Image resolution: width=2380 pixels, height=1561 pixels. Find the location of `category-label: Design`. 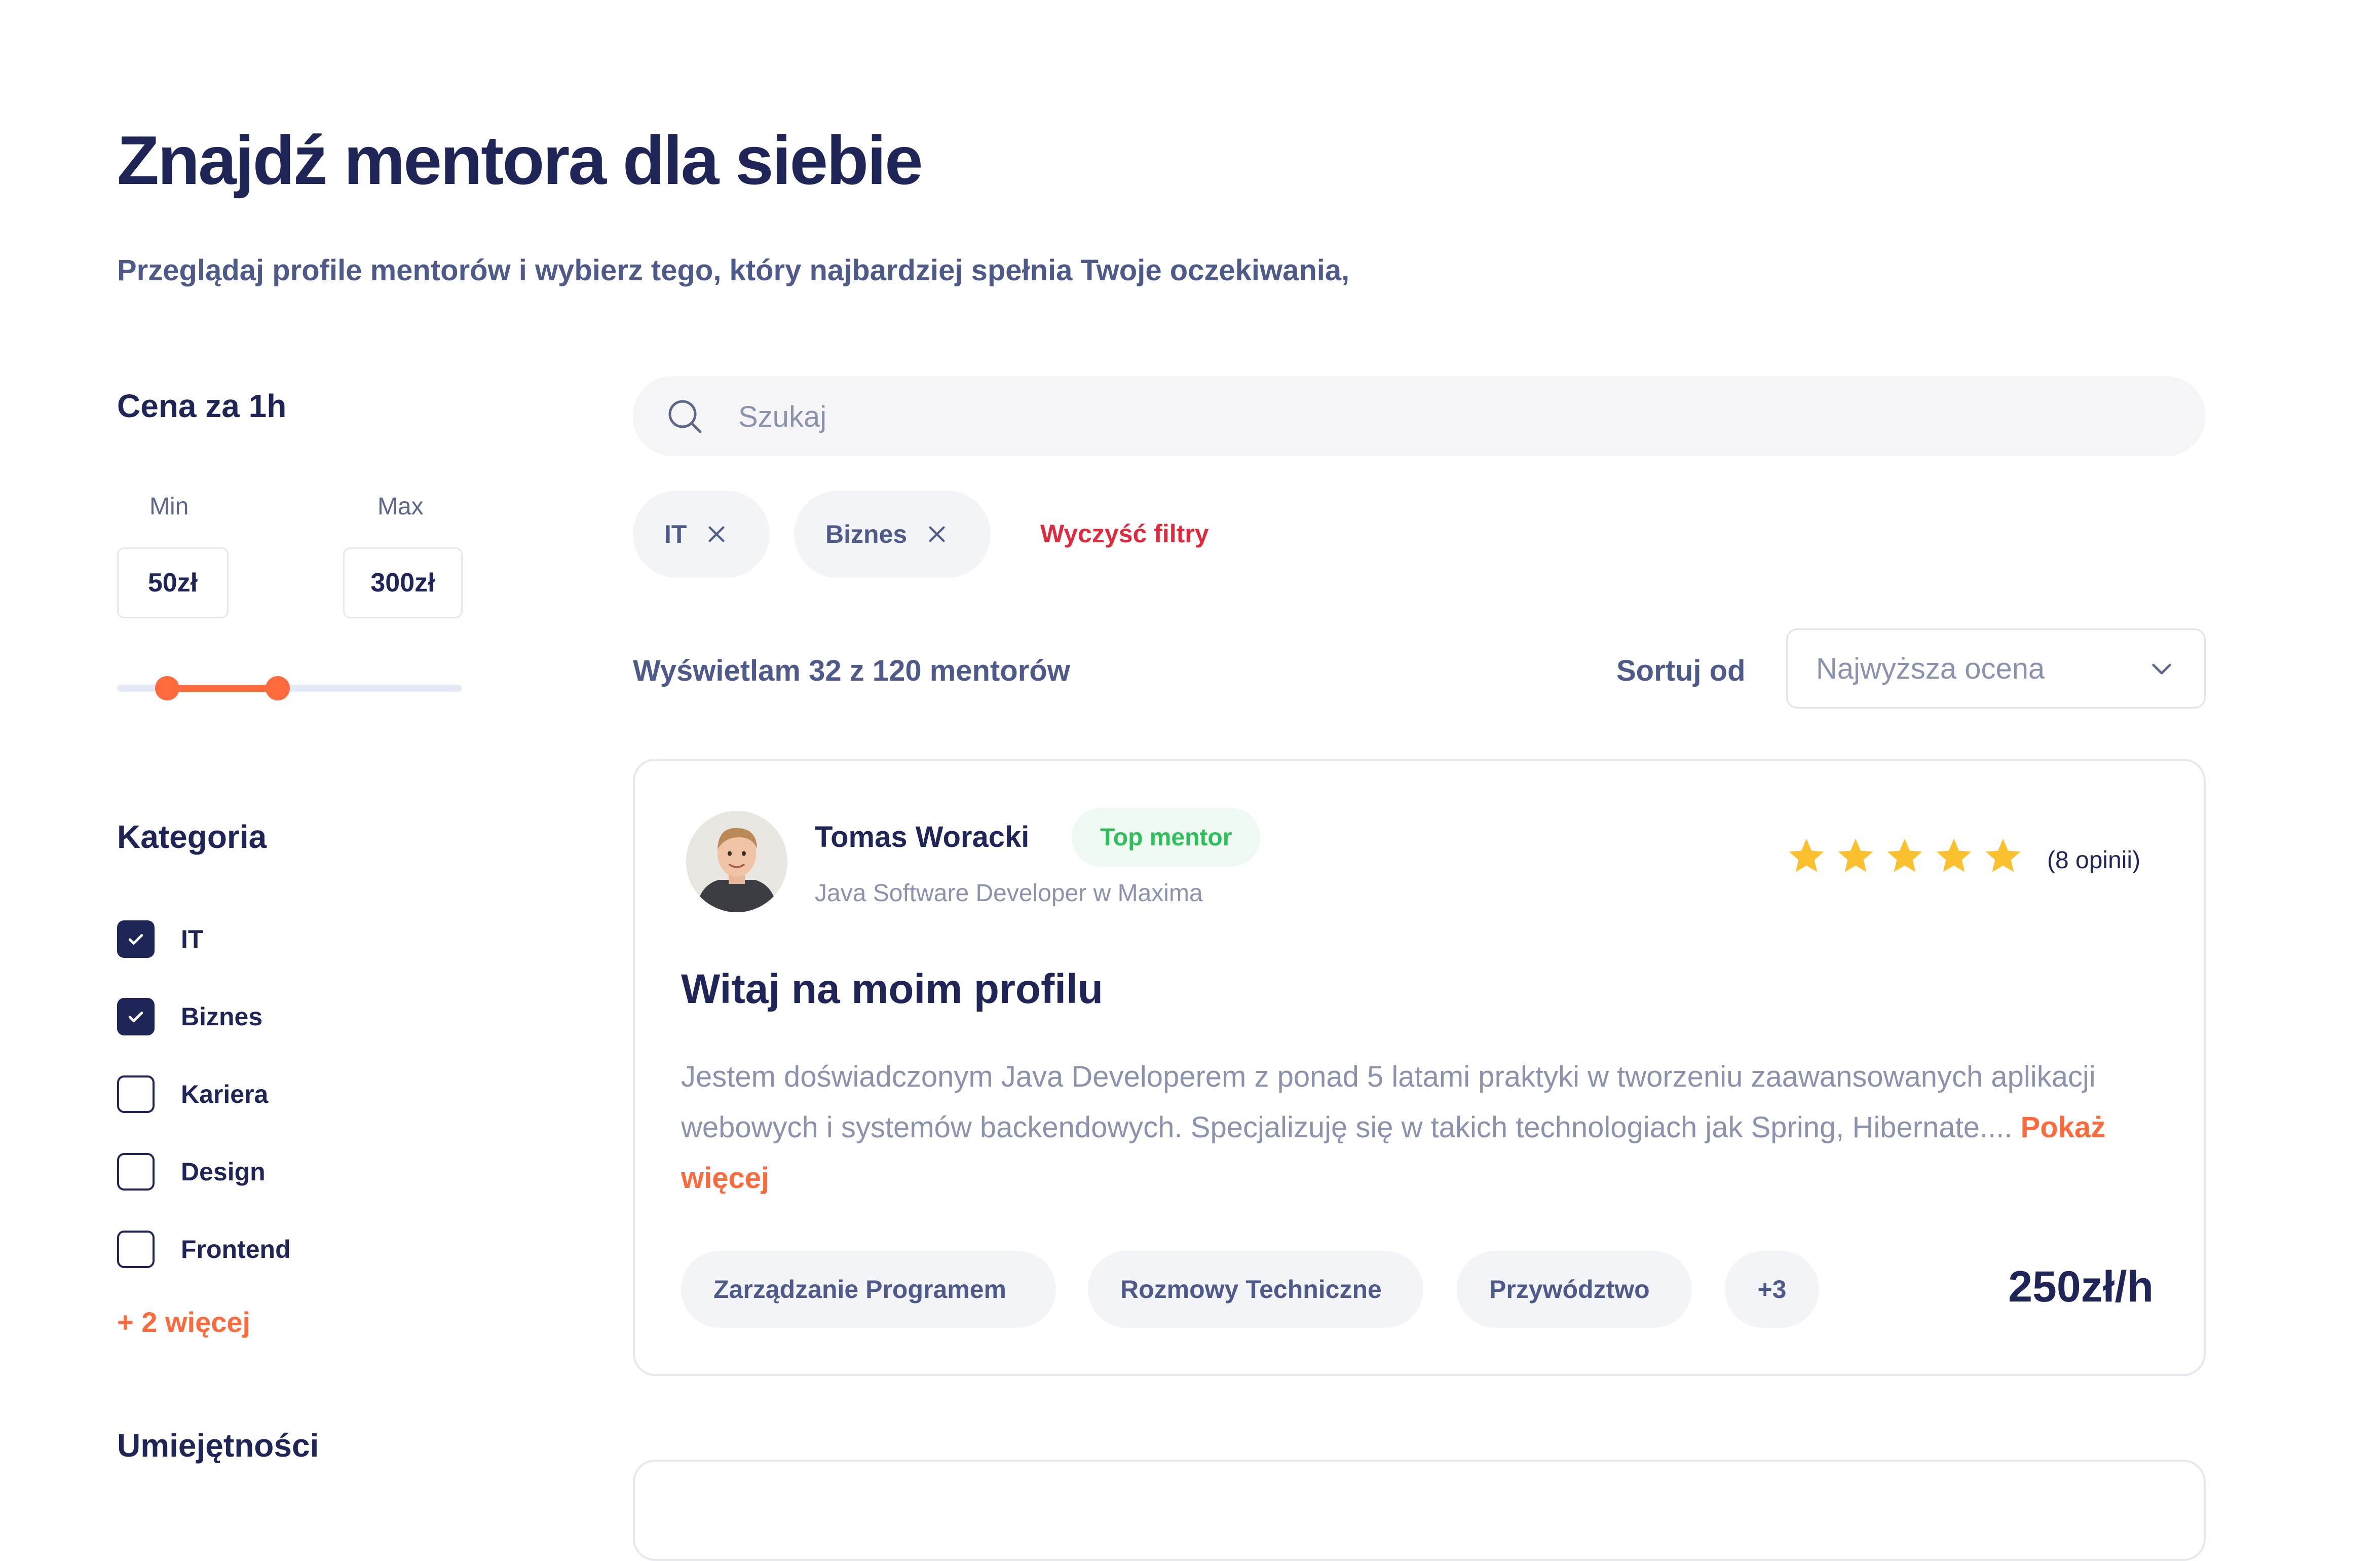

category-label: Design is located at coordinates (224, 1172).